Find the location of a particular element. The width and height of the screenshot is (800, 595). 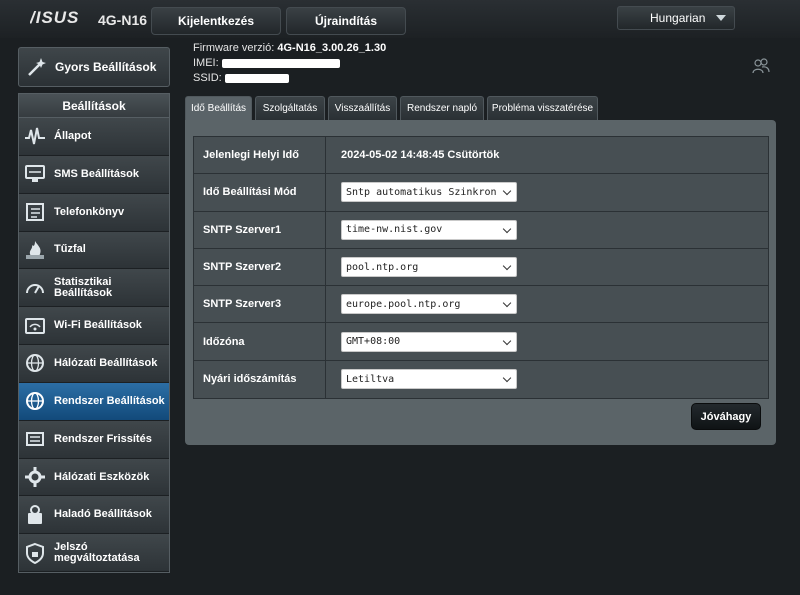

imei-info: IMEI: is located at coordinates (266, 63).